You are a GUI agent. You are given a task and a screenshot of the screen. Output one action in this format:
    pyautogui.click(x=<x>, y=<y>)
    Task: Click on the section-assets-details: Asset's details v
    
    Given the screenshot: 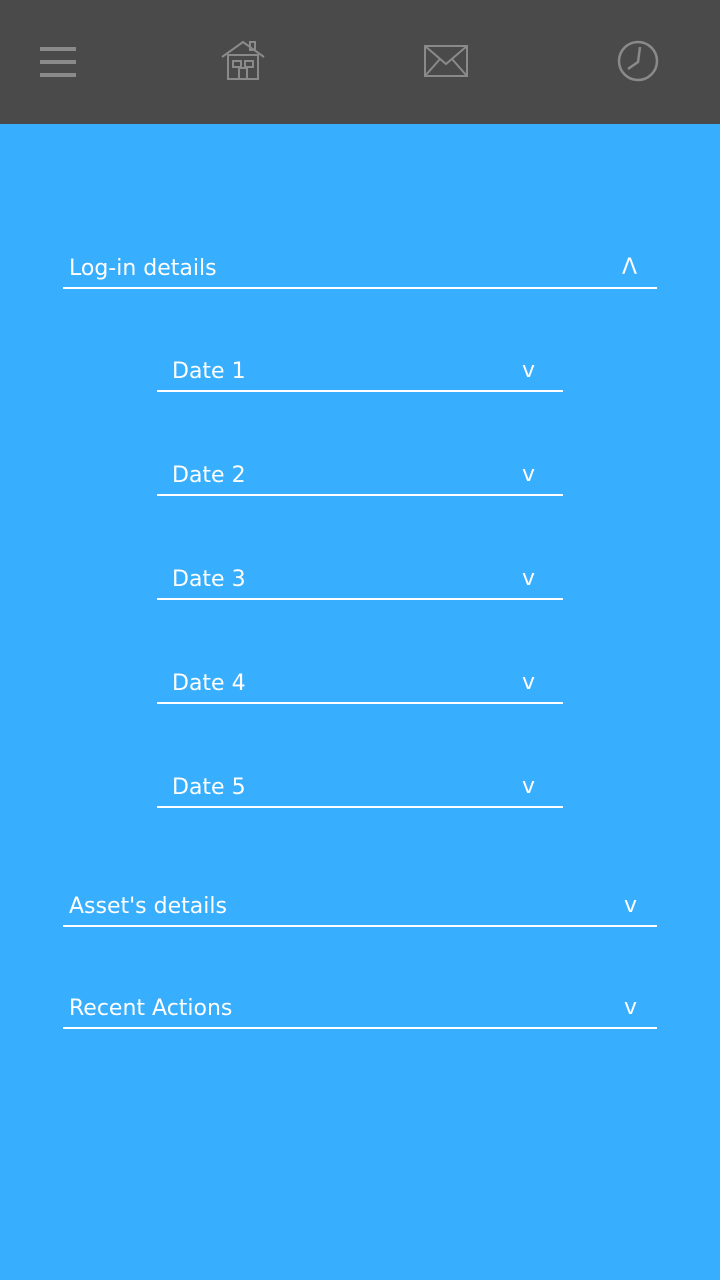 What is the action you would take?
    pyautogui.click(x=360, y=904)
    